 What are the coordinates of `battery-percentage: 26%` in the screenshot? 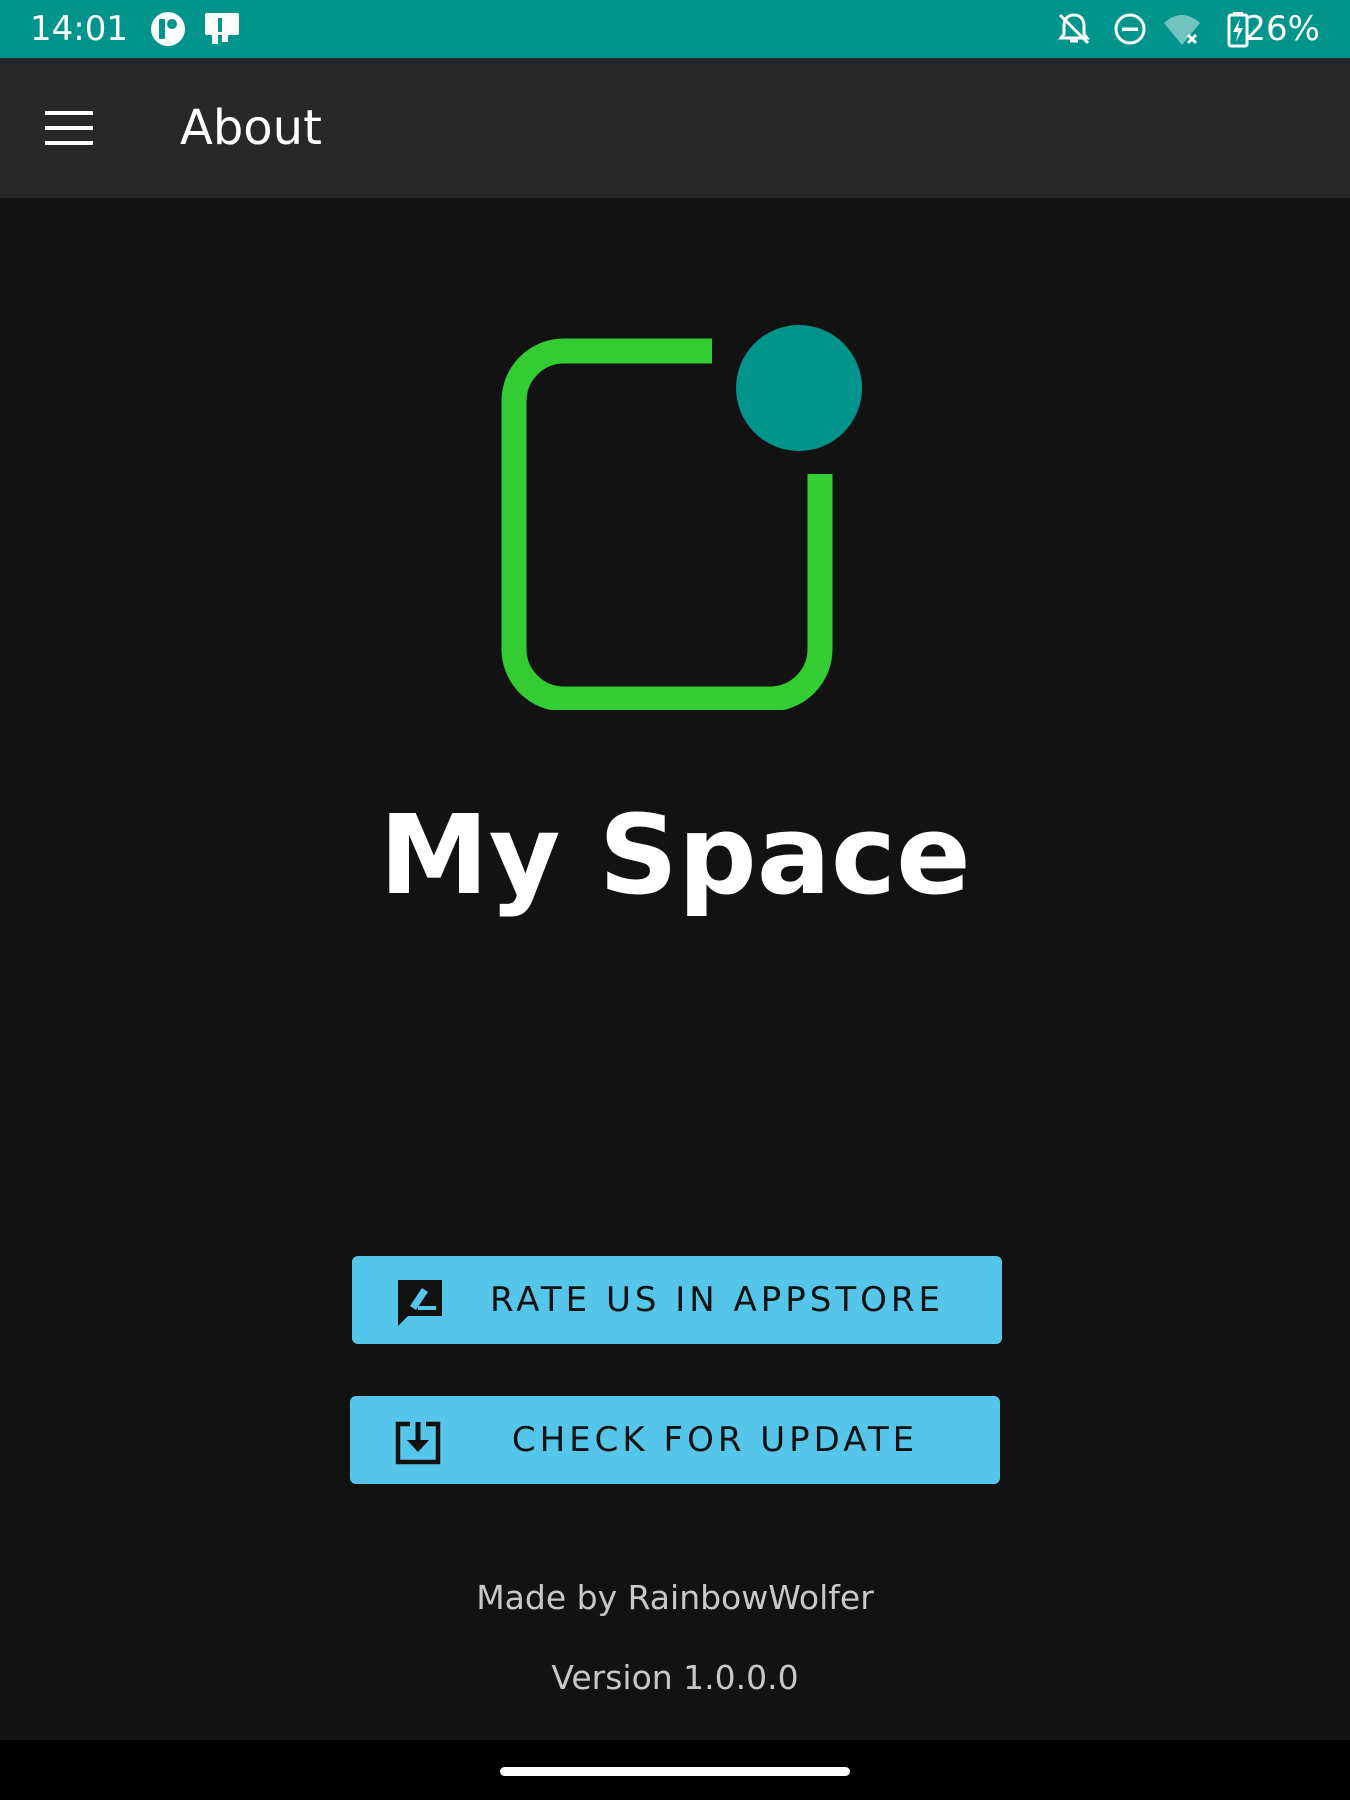 It's located at (1282, 29).